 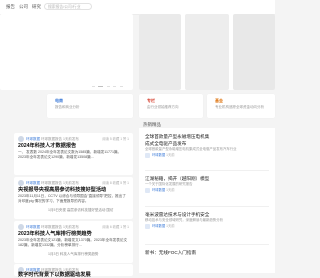 I want to click on list-item-title: 江湖秘籍，揭开（越阳刚）模型, so click(x=209, y=178).